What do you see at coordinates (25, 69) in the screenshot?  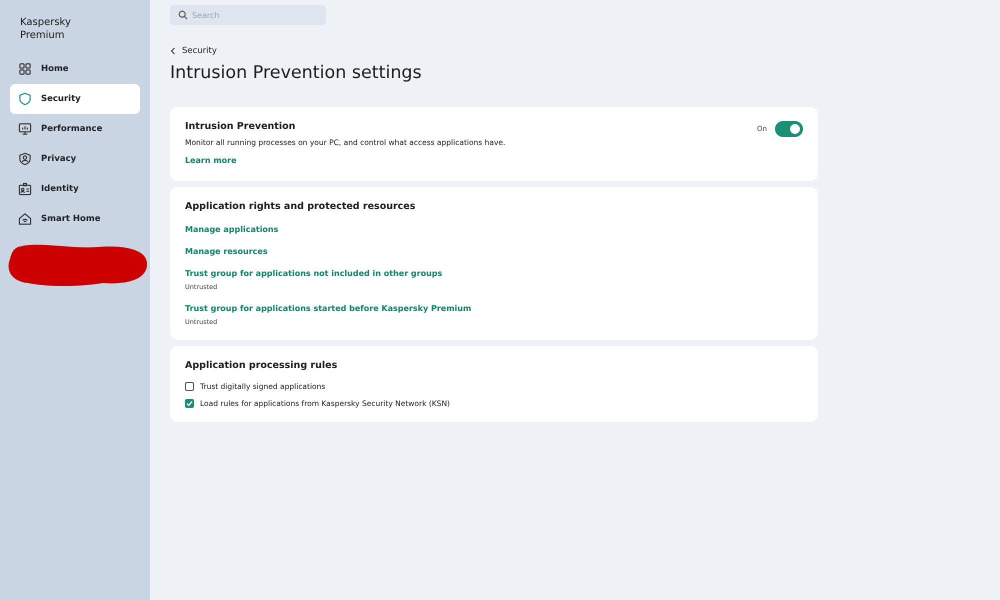 I see `grid-icon` at bounding box center [25, 69].